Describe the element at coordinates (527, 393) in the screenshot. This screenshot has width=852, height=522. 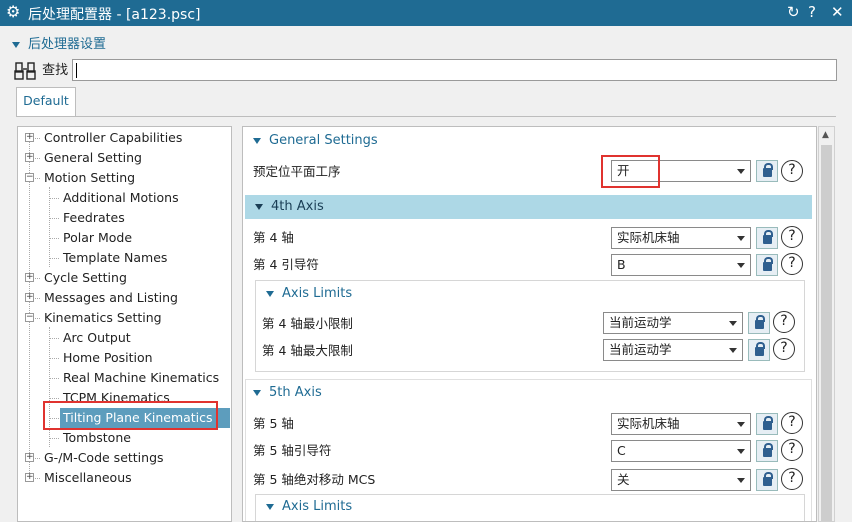
I see `group-5th-axis: 5th Axis` at that location.